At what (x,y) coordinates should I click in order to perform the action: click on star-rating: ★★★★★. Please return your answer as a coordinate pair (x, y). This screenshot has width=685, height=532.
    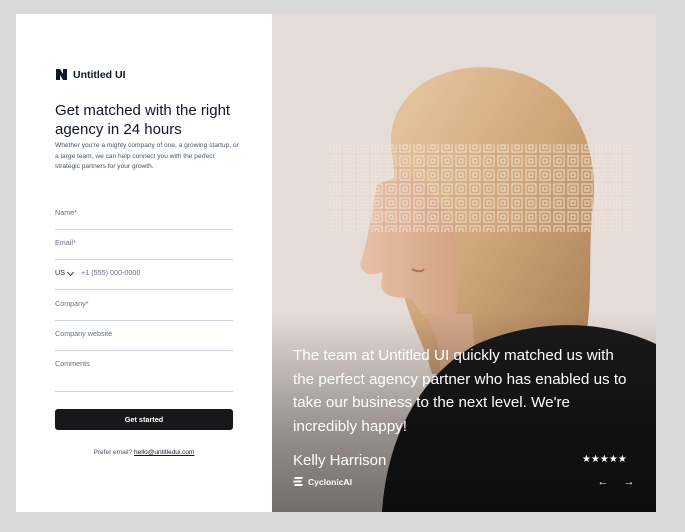
    Looking at the image, I should click on (604, 459).